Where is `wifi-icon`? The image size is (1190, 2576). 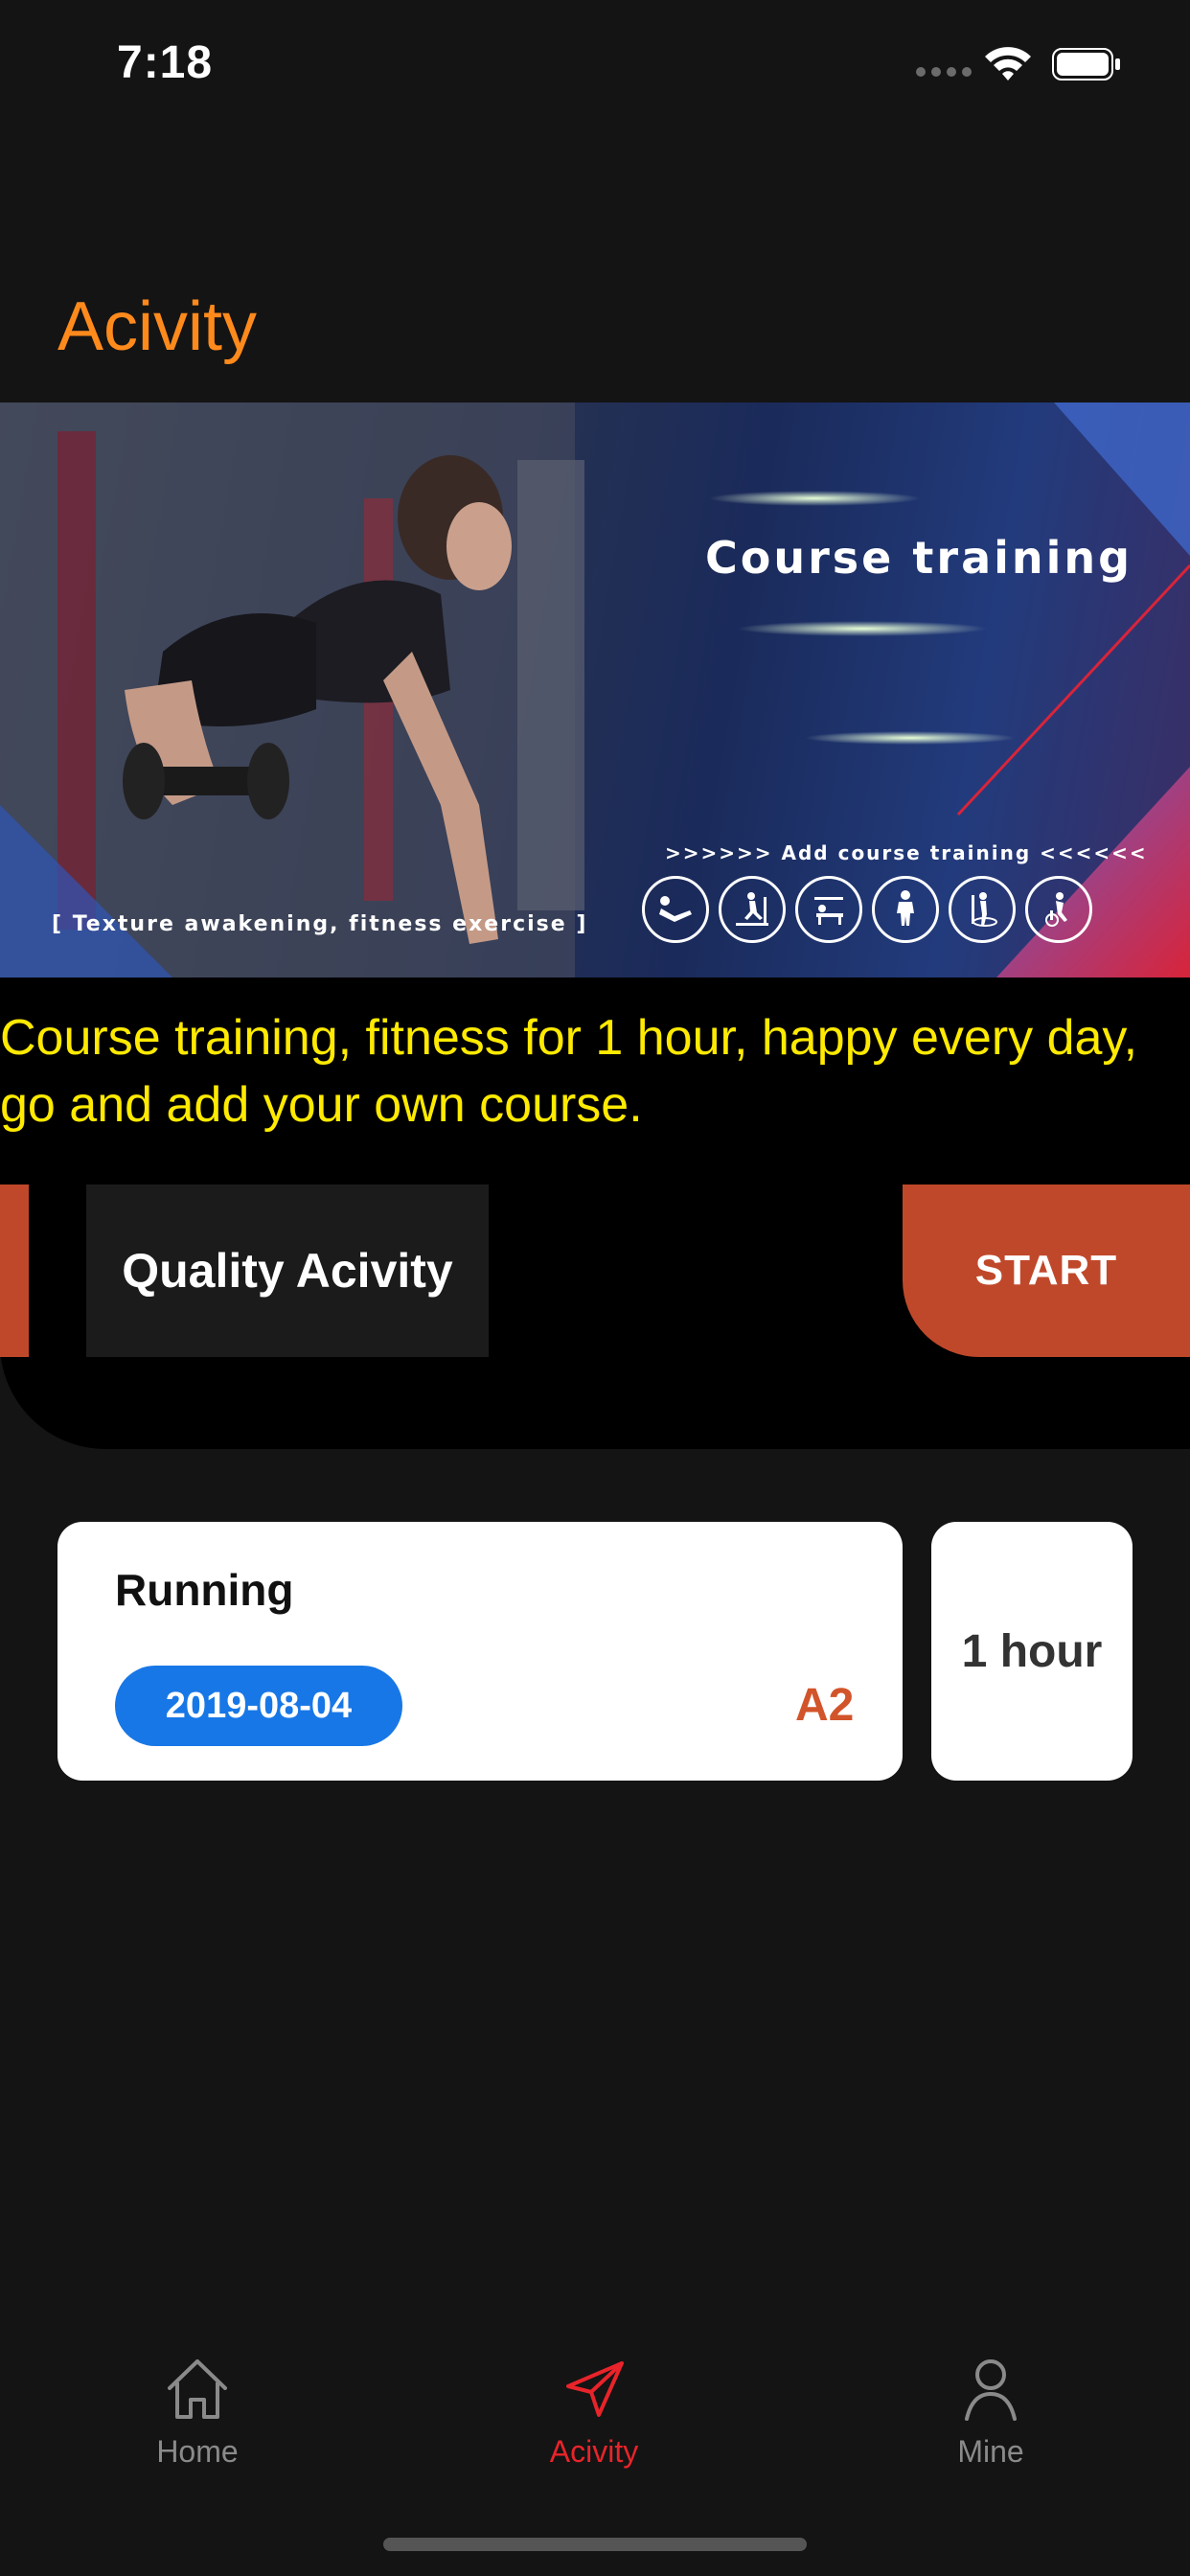 wifi-icon is located at coordinates (1008, 63).